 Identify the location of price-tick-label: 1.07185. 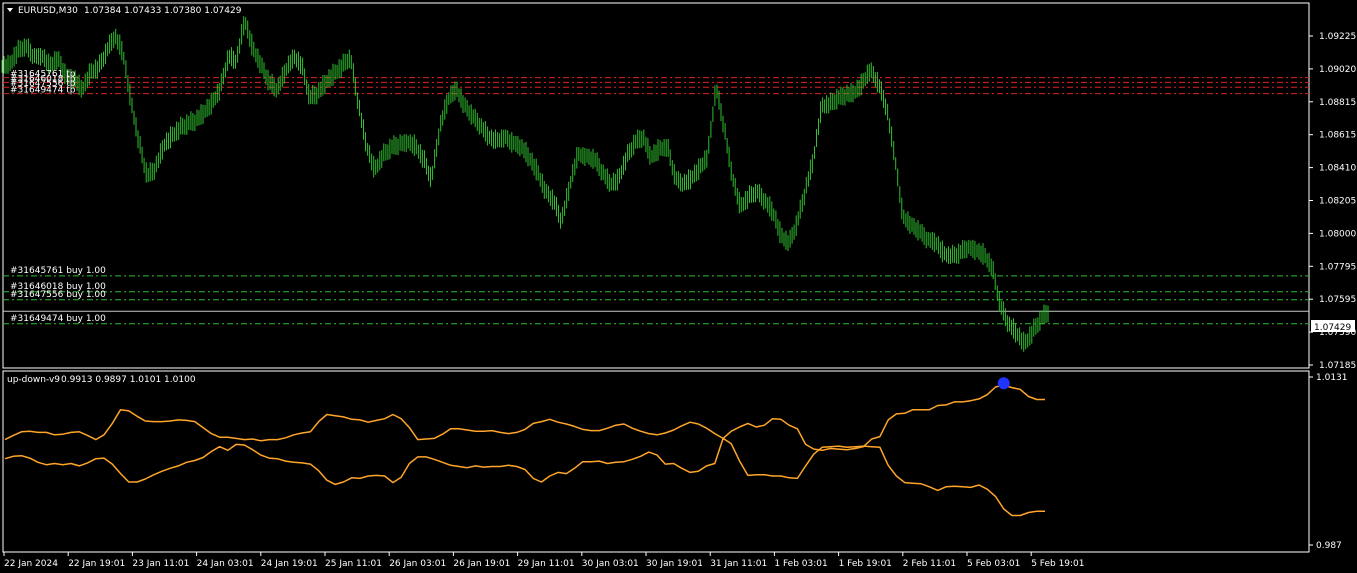
(1337, 366).